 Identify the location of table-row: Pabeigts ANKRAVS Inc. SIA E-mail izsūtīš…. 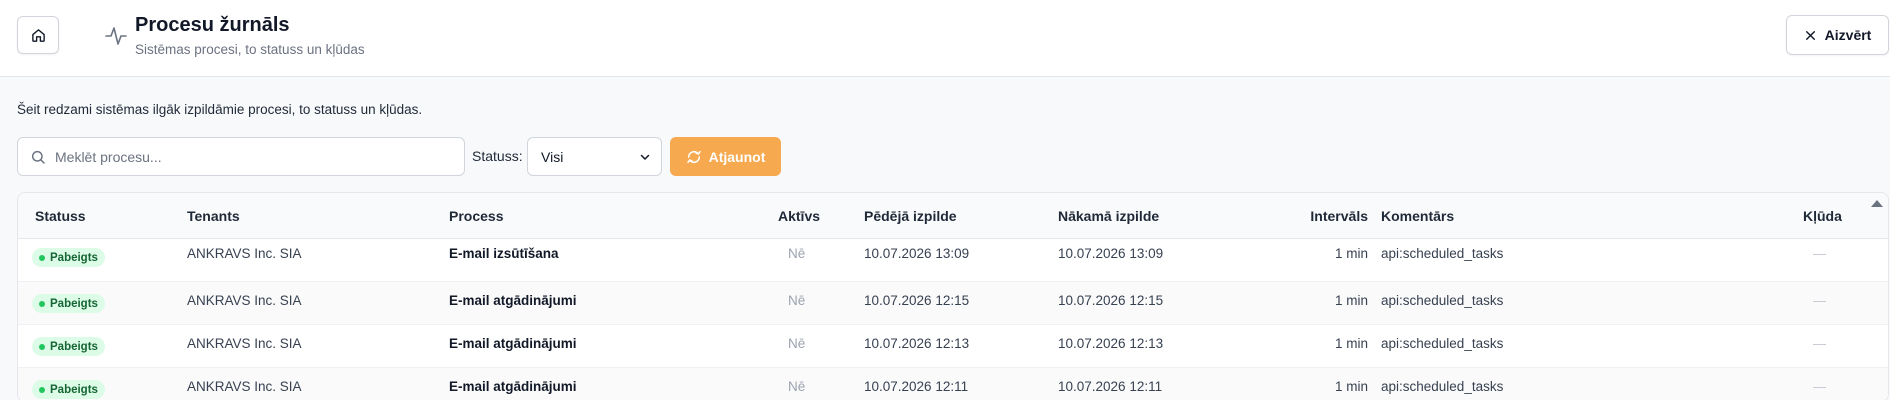
(953, 260).